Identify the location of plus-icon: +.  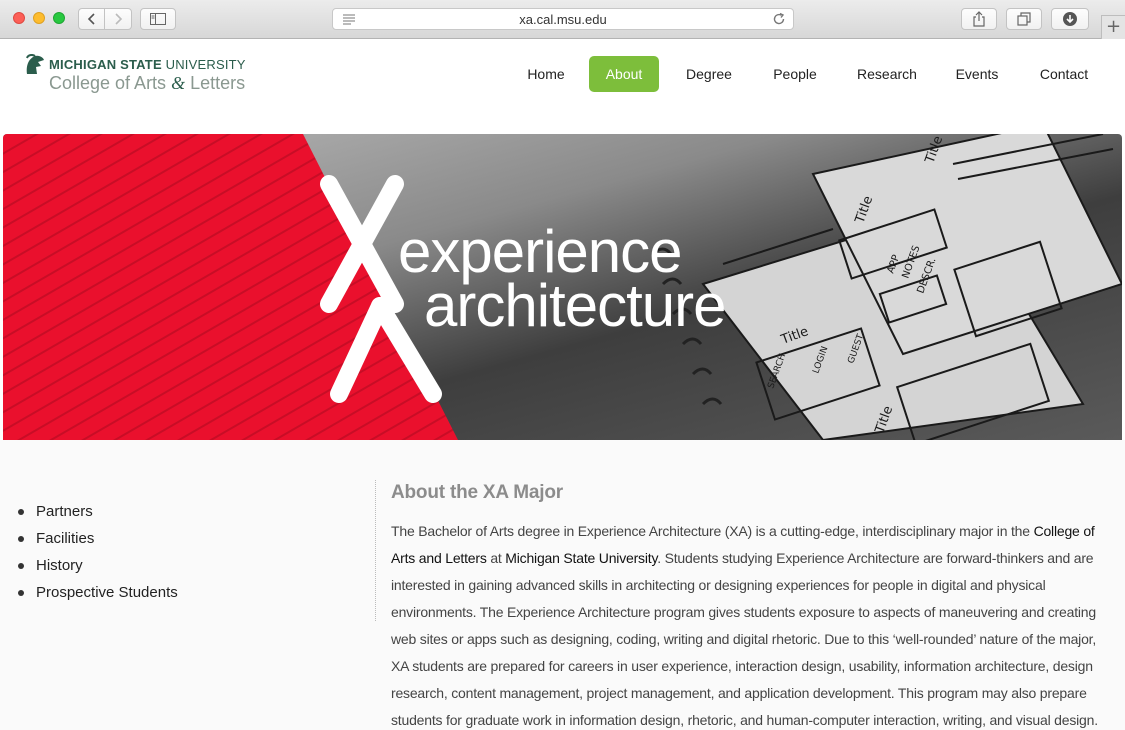
(1113, 26).